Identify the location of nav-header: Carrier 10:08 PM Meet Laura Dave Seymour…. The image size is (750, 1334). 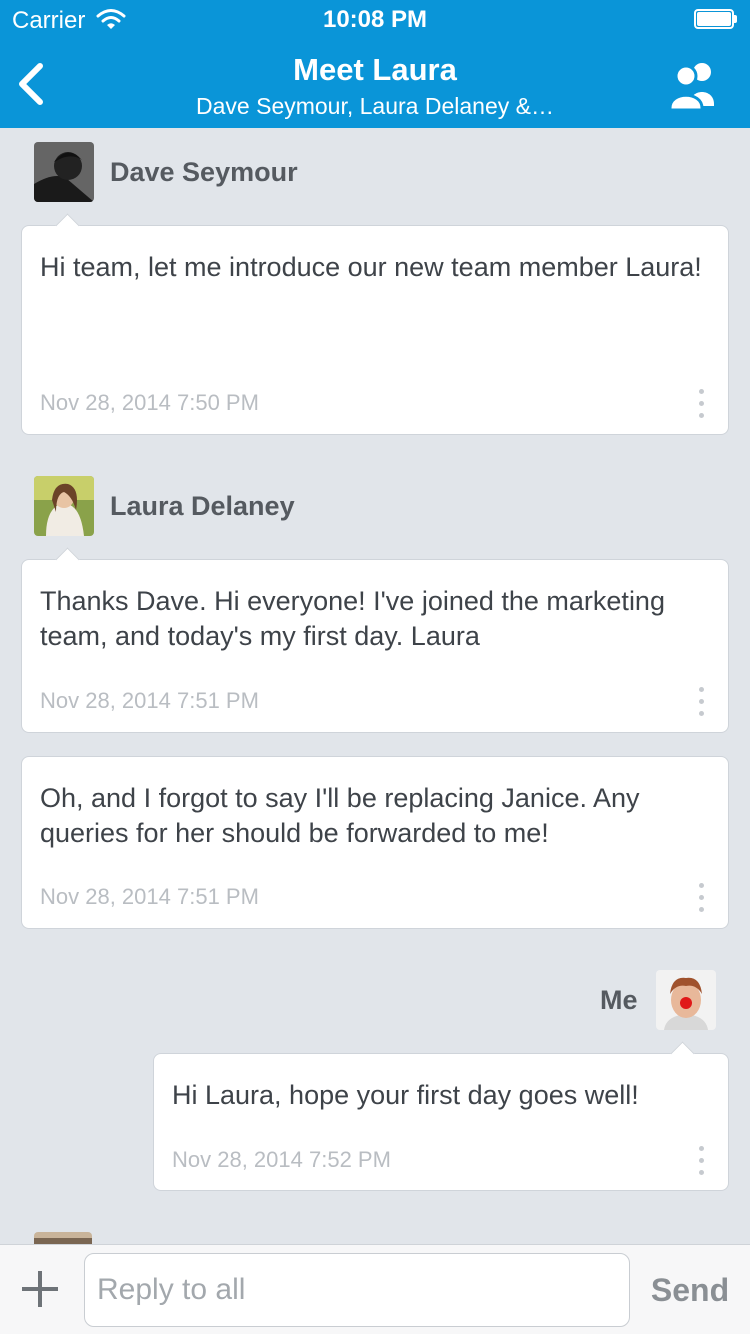
(375, 64).